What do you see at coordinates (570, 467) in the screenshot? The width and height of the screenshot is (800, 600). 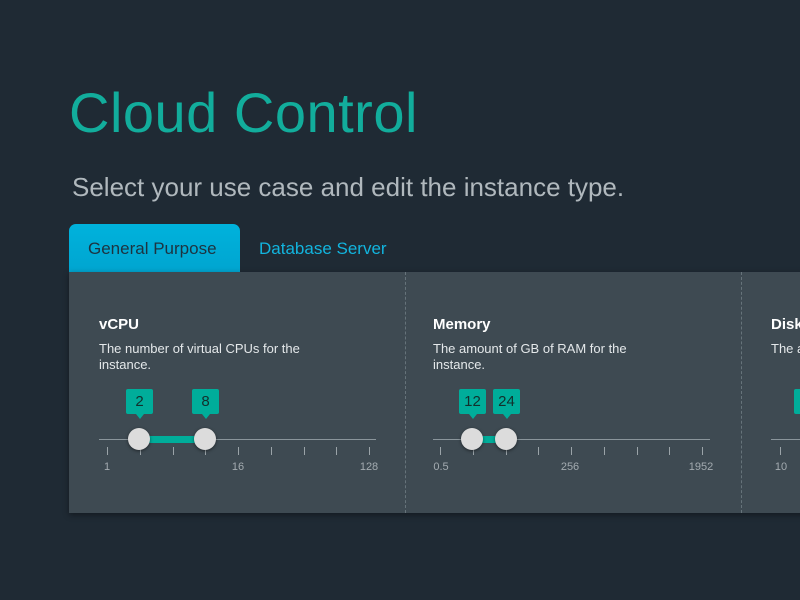 I see `tick-label: 256` at bounding box center [570, 467].